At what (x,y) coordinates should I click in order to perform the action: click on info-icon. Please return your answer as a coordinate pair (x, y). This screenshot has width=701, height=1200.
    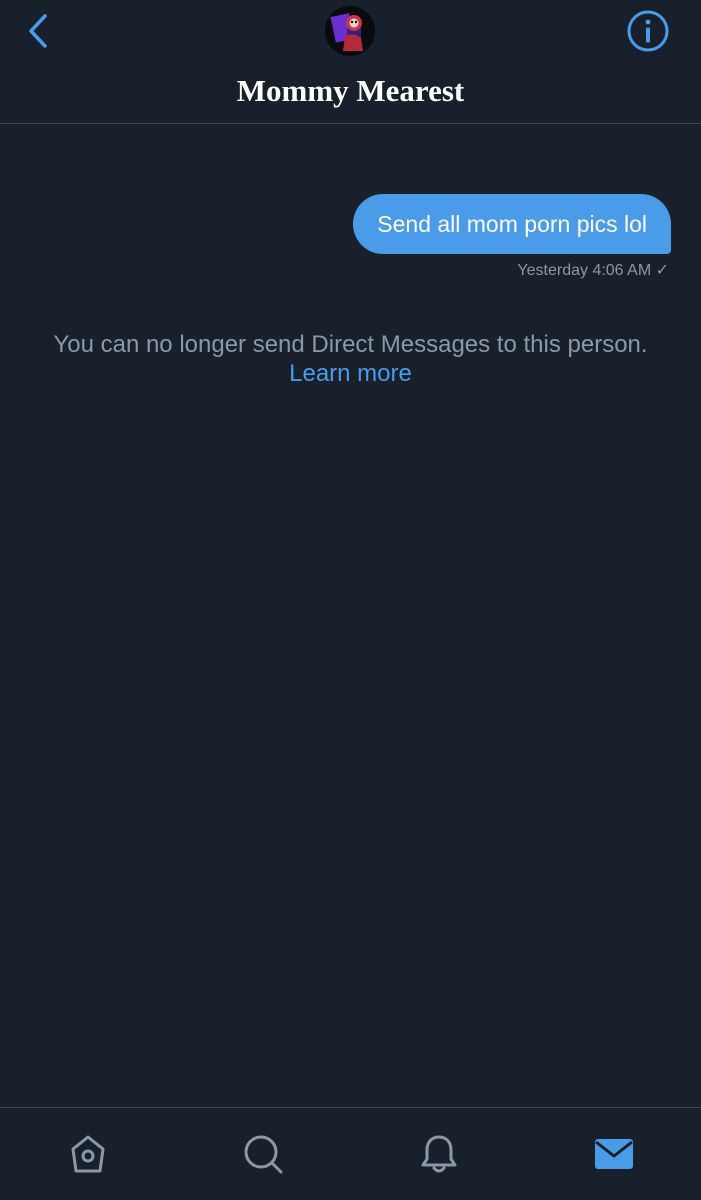
    Looking at the image, I should click on (648, 31).